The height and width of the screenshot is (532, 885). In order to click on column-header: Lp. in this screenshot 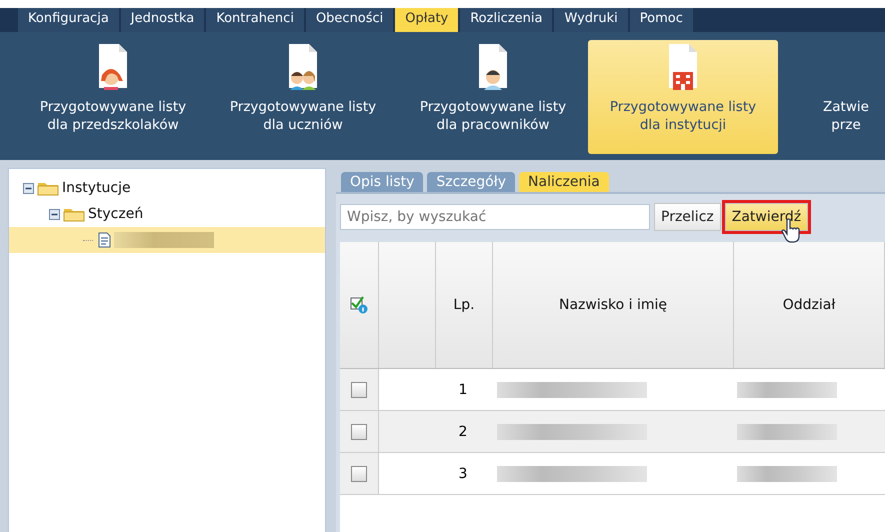, I will do `click(464, 305)`.